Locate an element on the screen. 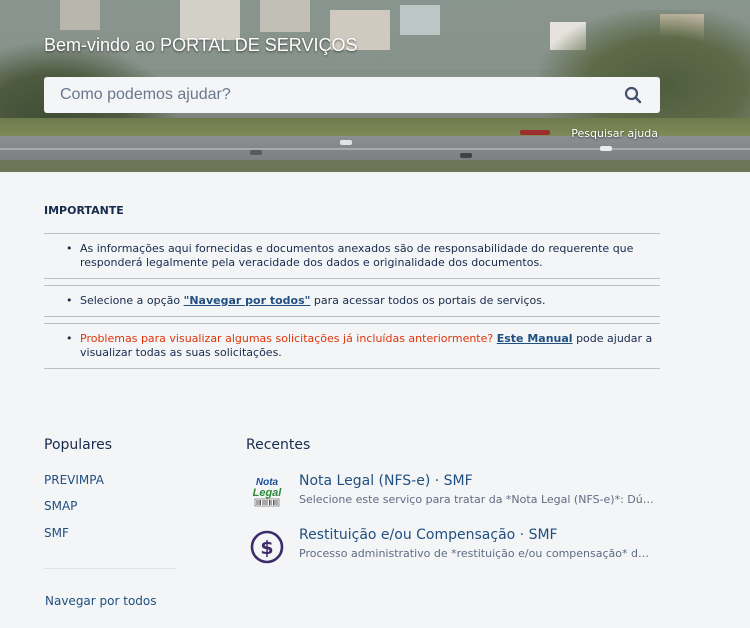  page-title: Bem-vindo ao PORTAL DE SERVIÇOS is located at coordinates (201, 45).